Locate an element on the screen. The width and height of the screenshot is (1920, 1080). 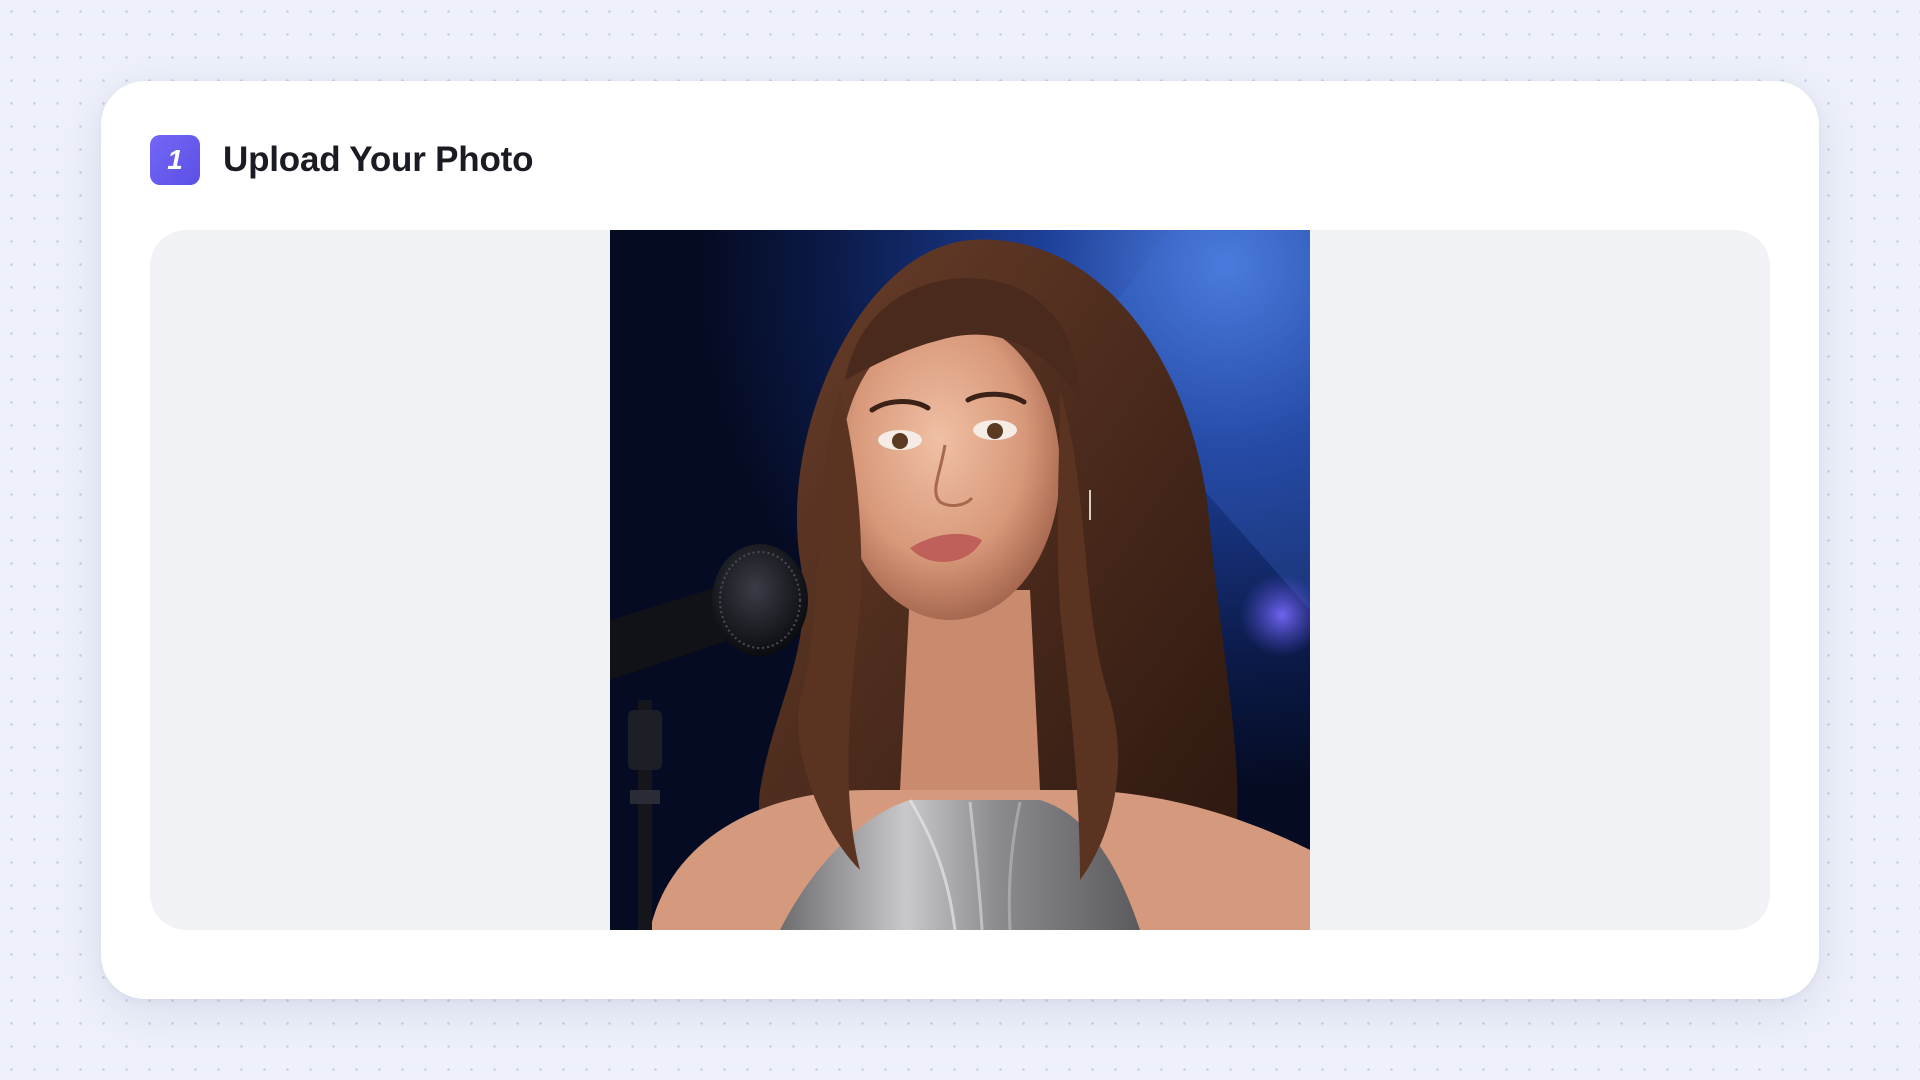
step-number-badge: 1 is located at coordinates (175, 160).